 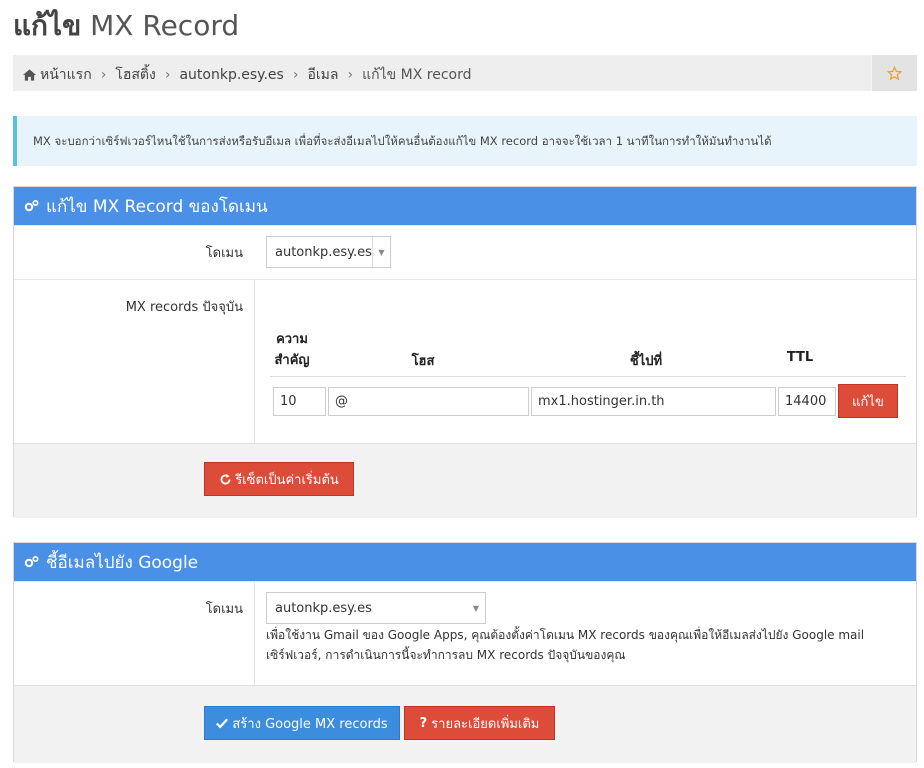 What do you see at coordinates (417, 75) in the screenshot?
I see `breadcrumb-current: แก้ไข MX record` at bounding box center [417, 75].